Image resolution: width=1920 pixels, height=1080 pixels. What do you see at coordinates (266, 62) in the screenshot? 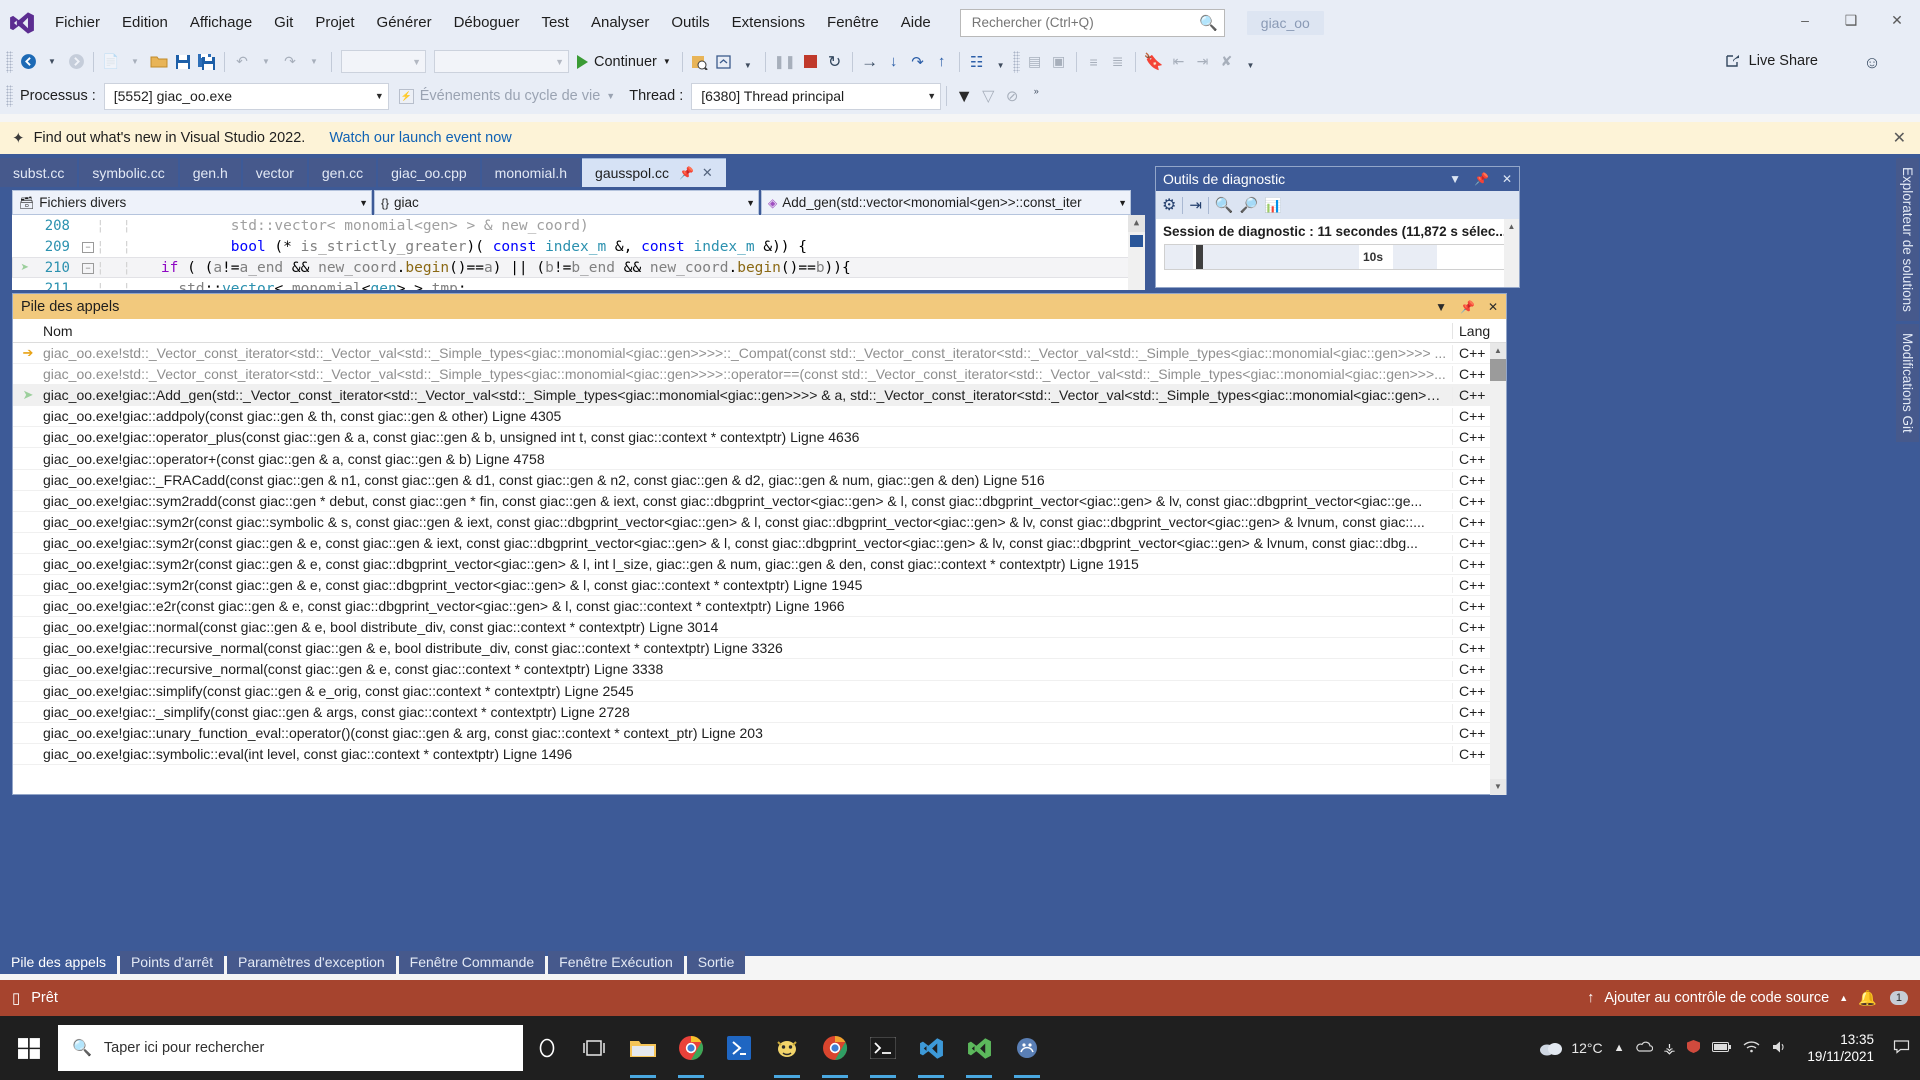
I see `undo-dropdown-icon: ▼` at bounding box center [266, 62].